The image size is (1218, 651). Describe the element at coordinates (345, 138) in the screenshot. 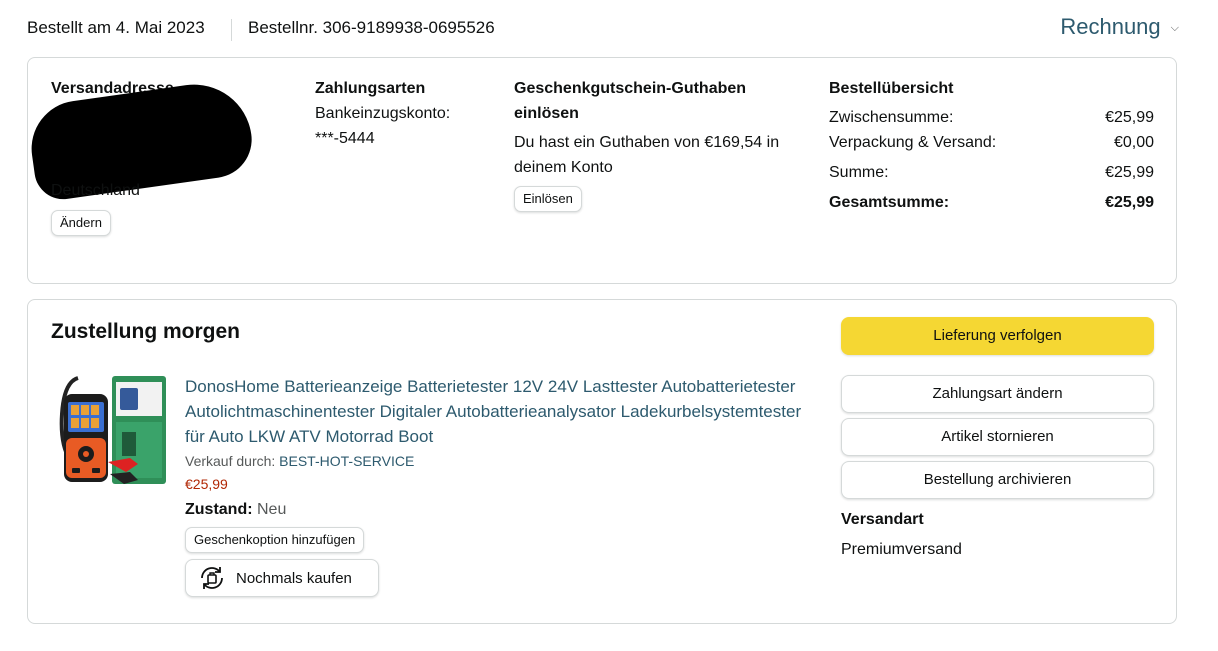

I see `payment-account: ***-5444` at that location.